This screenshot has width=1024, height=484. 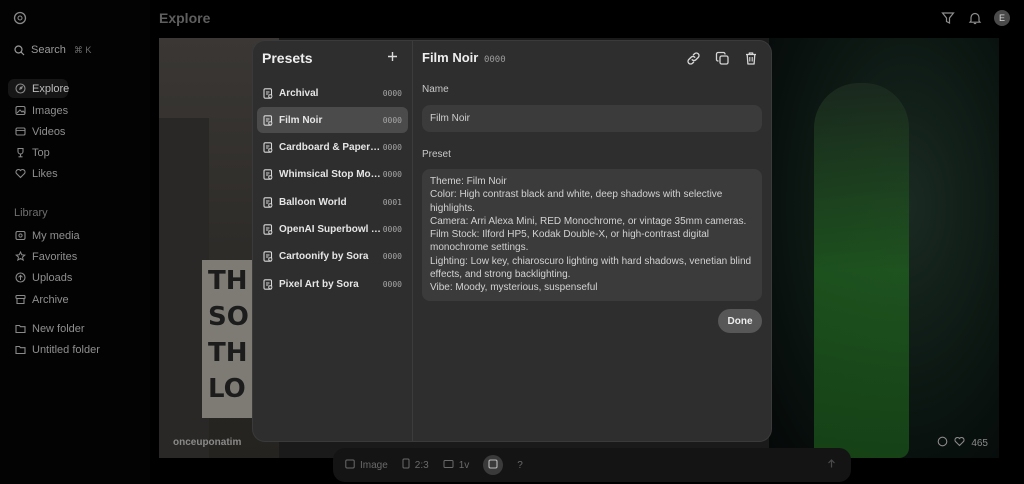 I want to click on plus-icon, so click(x=392, y=56).